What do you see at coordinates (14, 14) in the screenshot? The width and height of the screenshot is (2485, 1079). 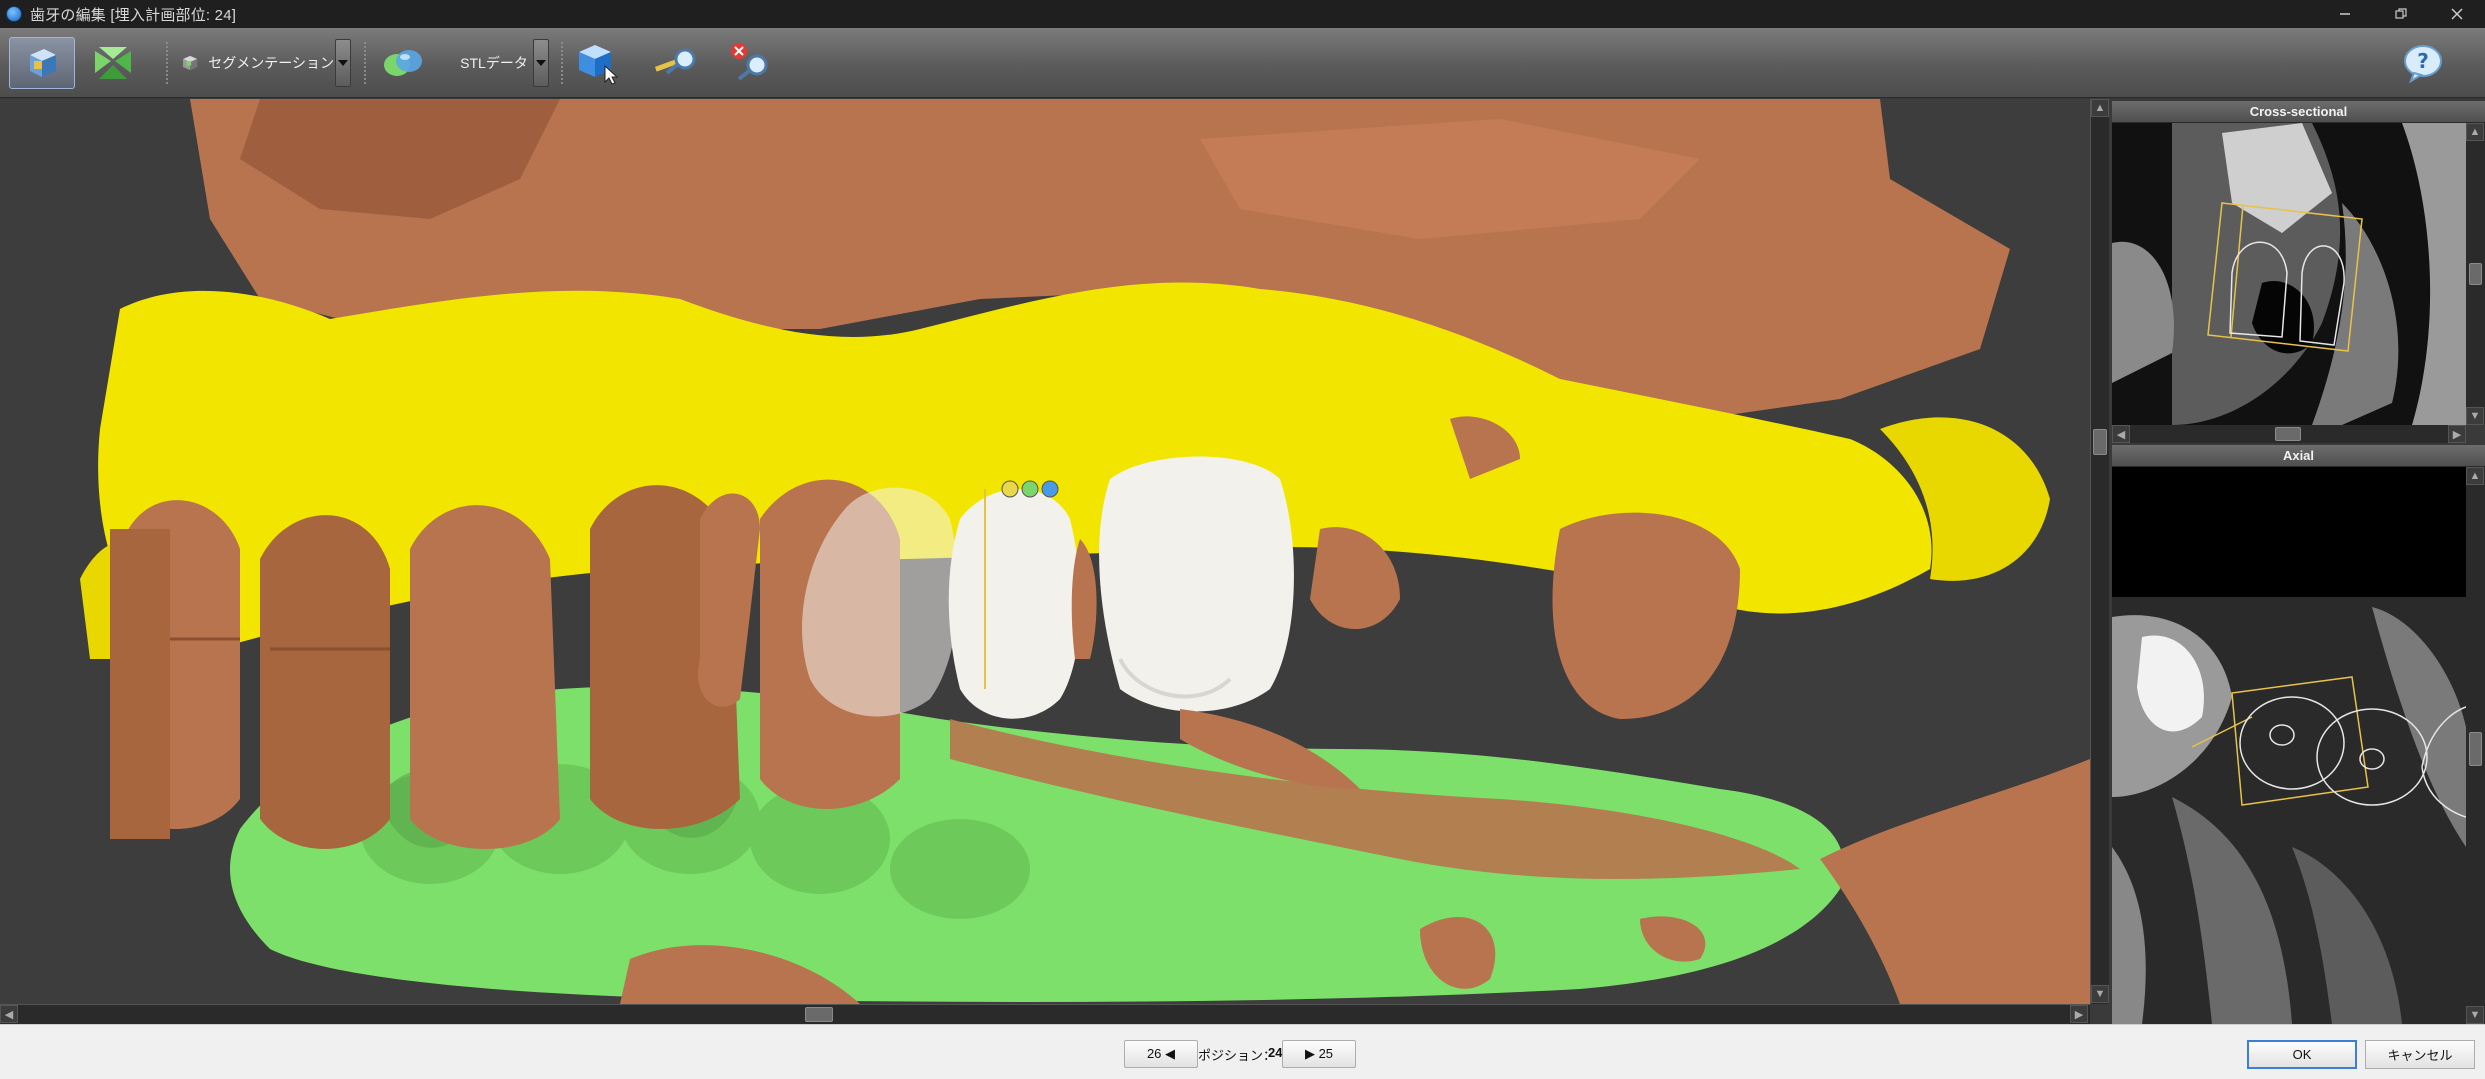 I see `app-info-icon` at bounding box center [14, 14].